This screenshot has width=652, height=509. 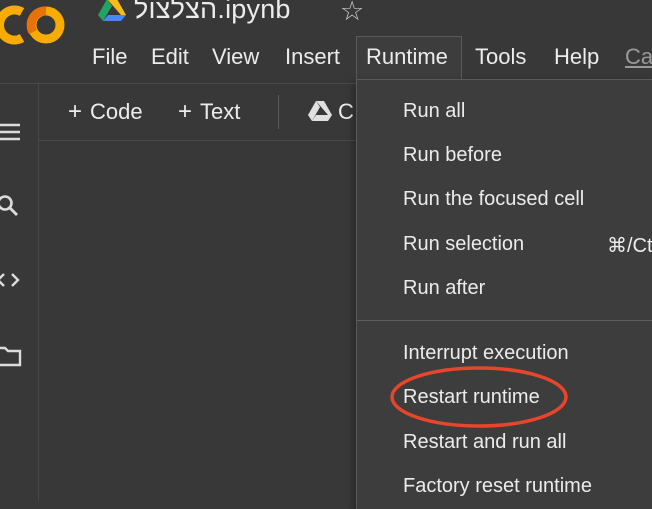 I want to click on add-code-label: Code, so click(x=116, y=111).